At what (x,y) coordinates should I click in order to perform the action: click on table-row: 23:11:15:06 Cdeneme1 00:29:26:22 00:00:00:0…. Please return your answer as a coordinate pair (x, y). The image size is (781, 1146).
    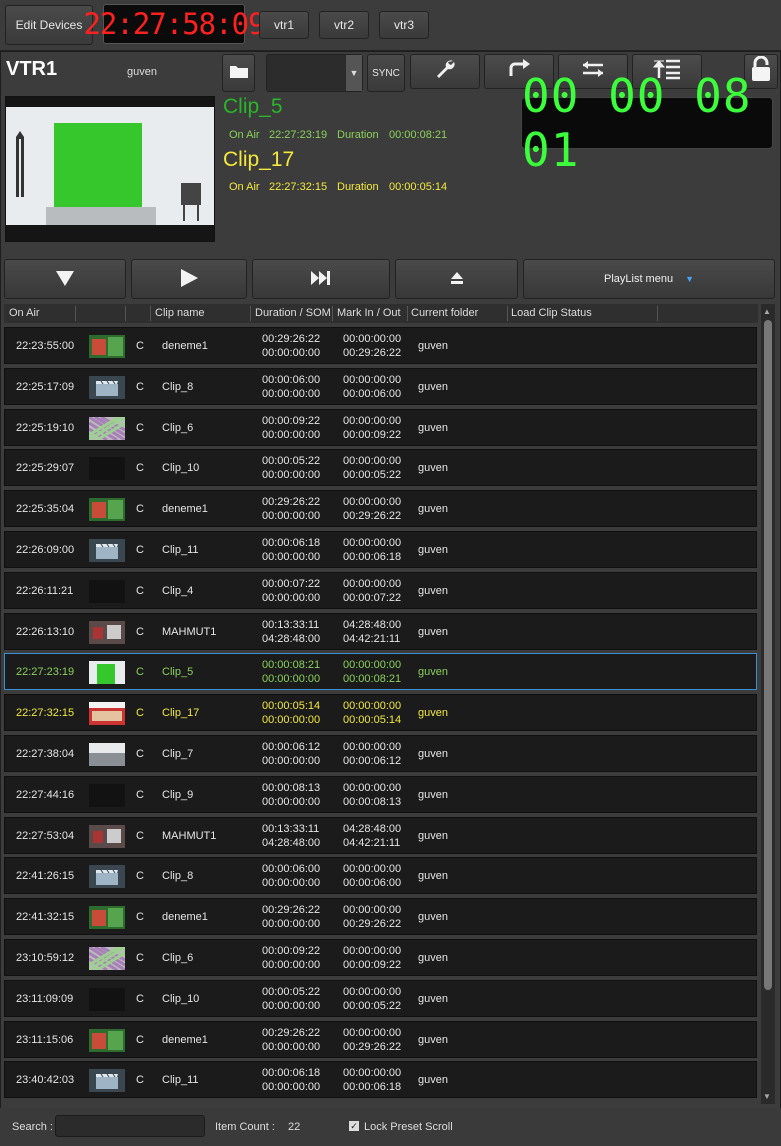
    Looking at the image, I should click on (380, 1039).